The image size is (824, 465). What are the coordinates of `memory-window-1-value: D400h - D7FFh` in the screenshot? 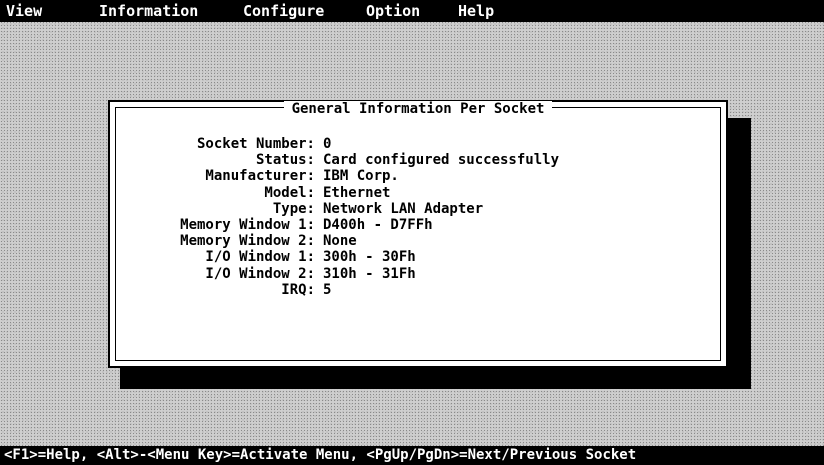 It's located at (378, 224).